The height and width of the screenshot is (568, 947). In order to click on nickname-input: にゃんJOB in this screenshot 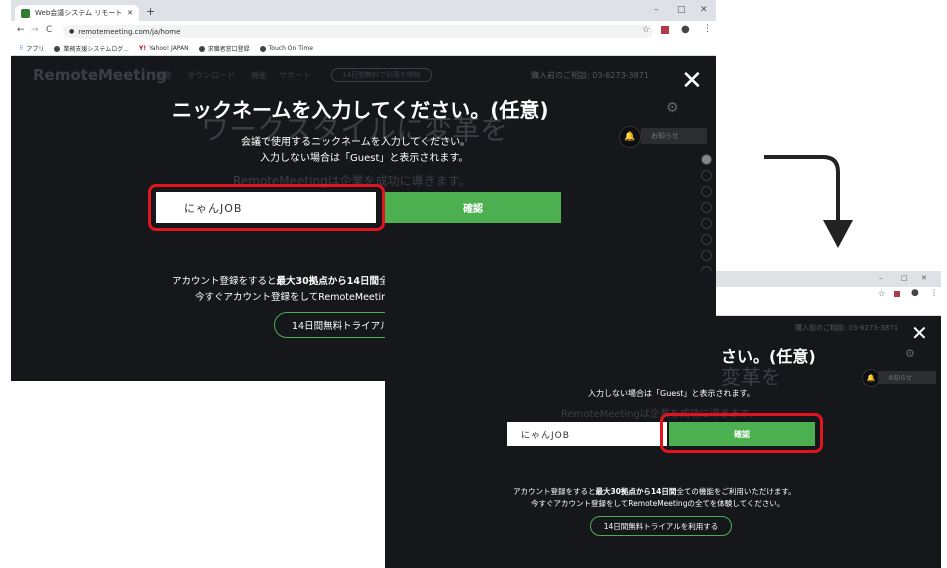, I will do `click(587, 434)`.